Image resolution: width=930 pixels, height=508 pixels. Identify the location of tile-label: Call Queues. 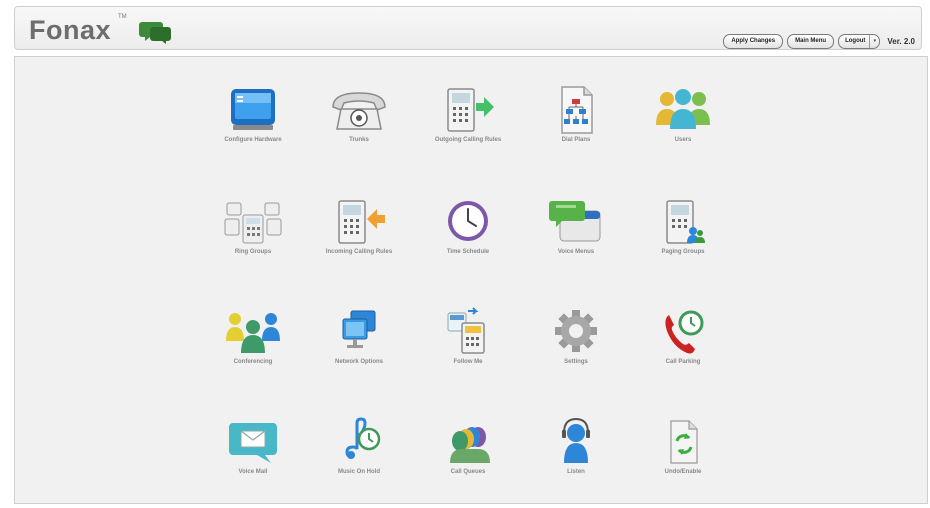
(468, 472).